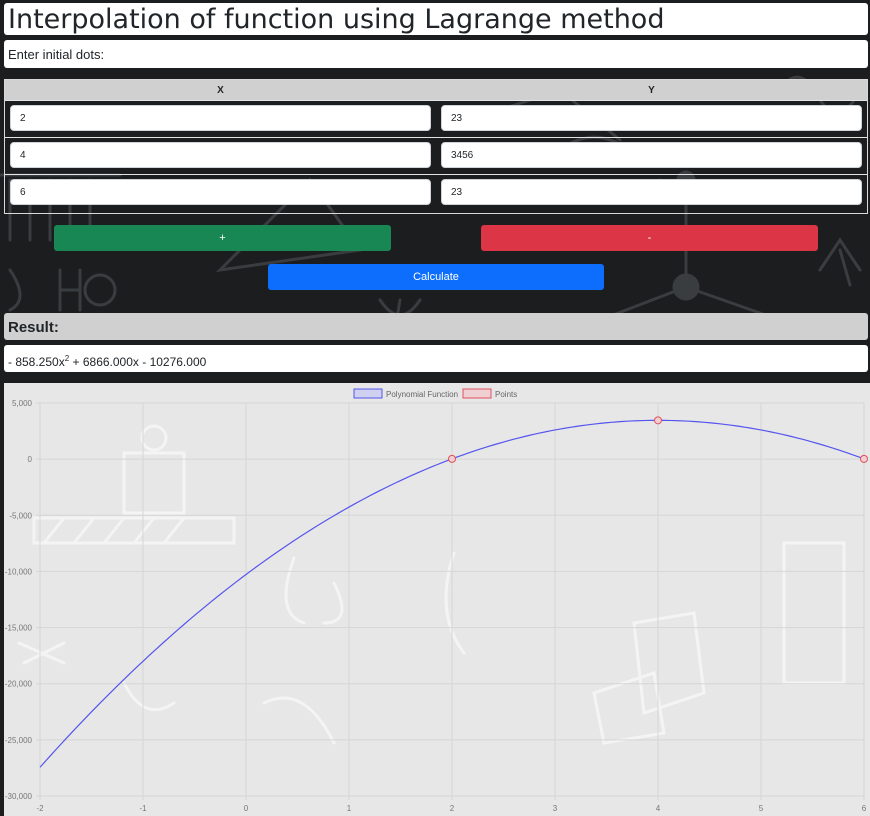  Describe the element at coordinates (436, 277) in the screenshot. I see `calculate-button: Calculate` at that location.